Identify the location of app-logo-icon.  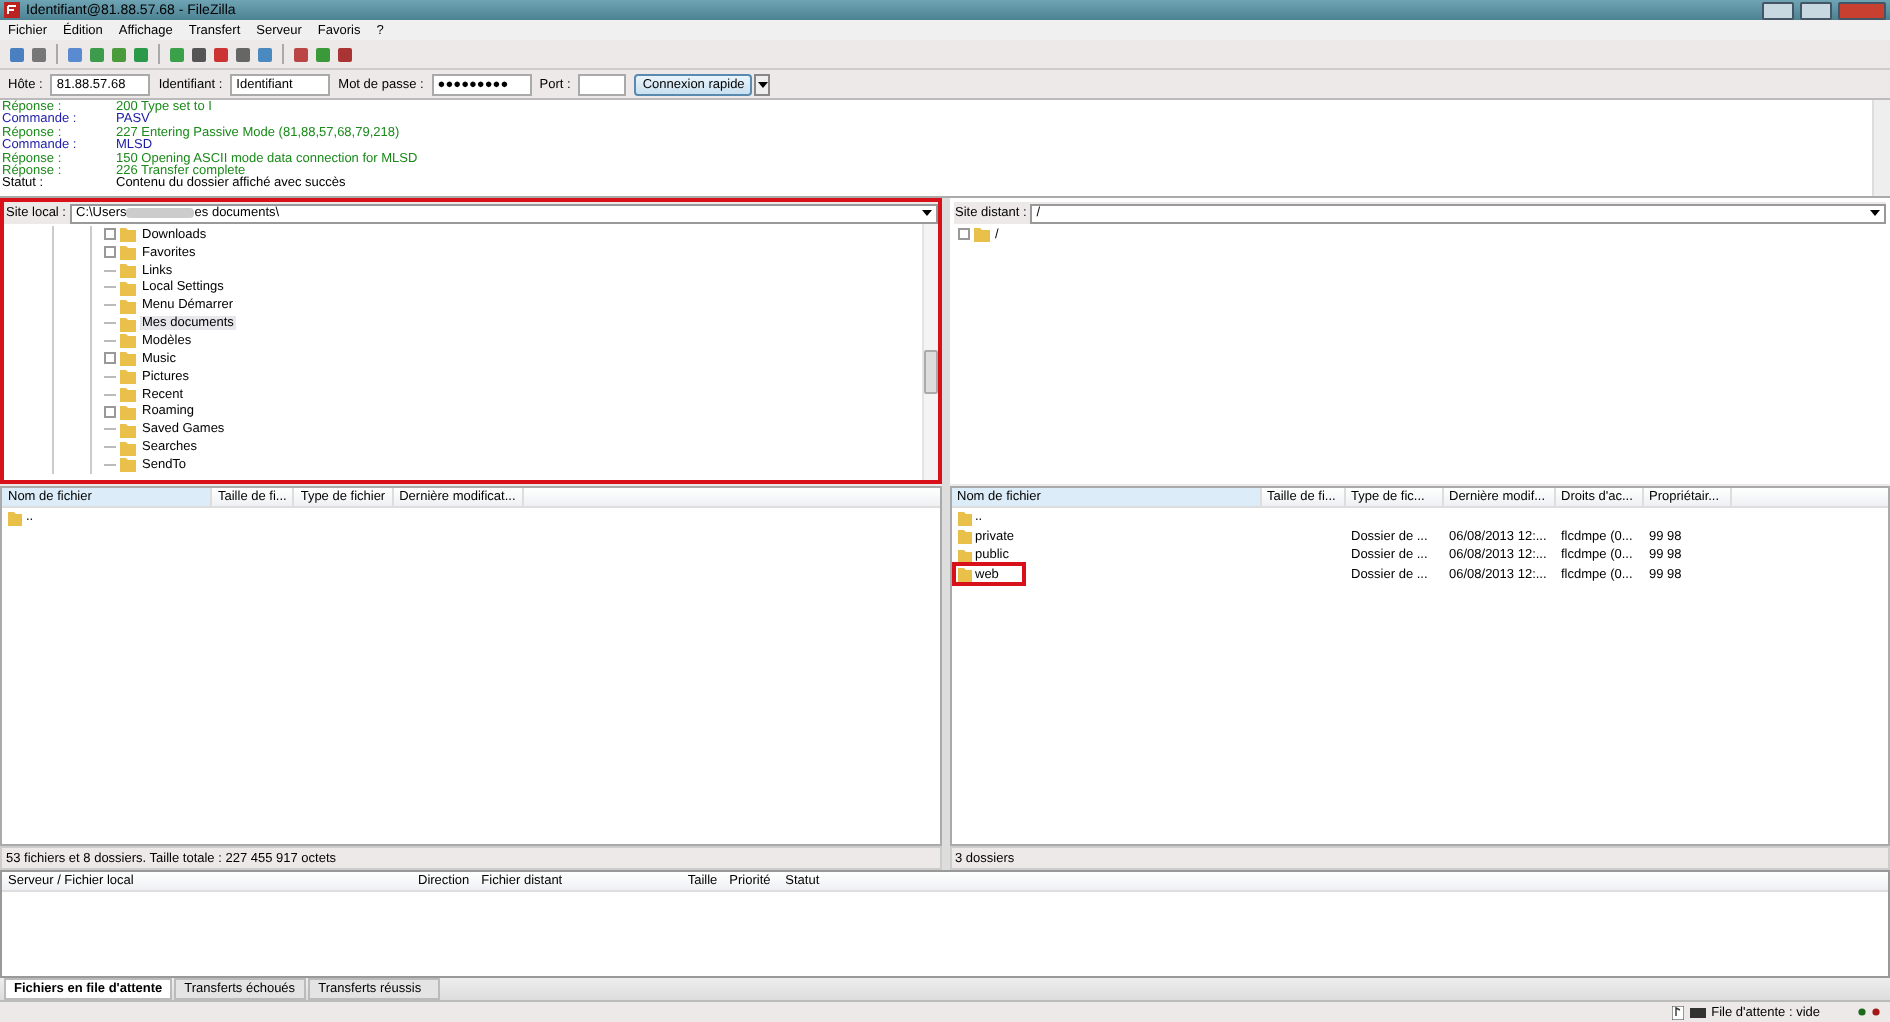
(12, 10).